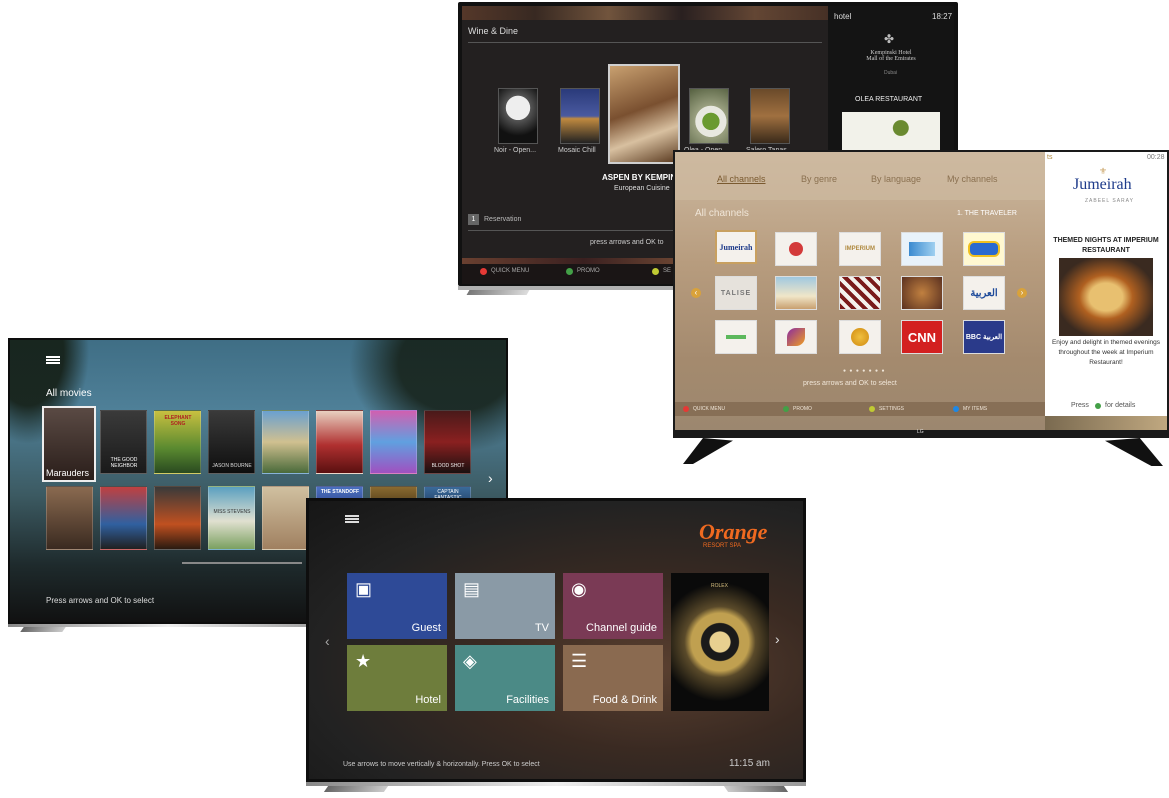  I want to click on side-press: Press, so click(1080, 405).